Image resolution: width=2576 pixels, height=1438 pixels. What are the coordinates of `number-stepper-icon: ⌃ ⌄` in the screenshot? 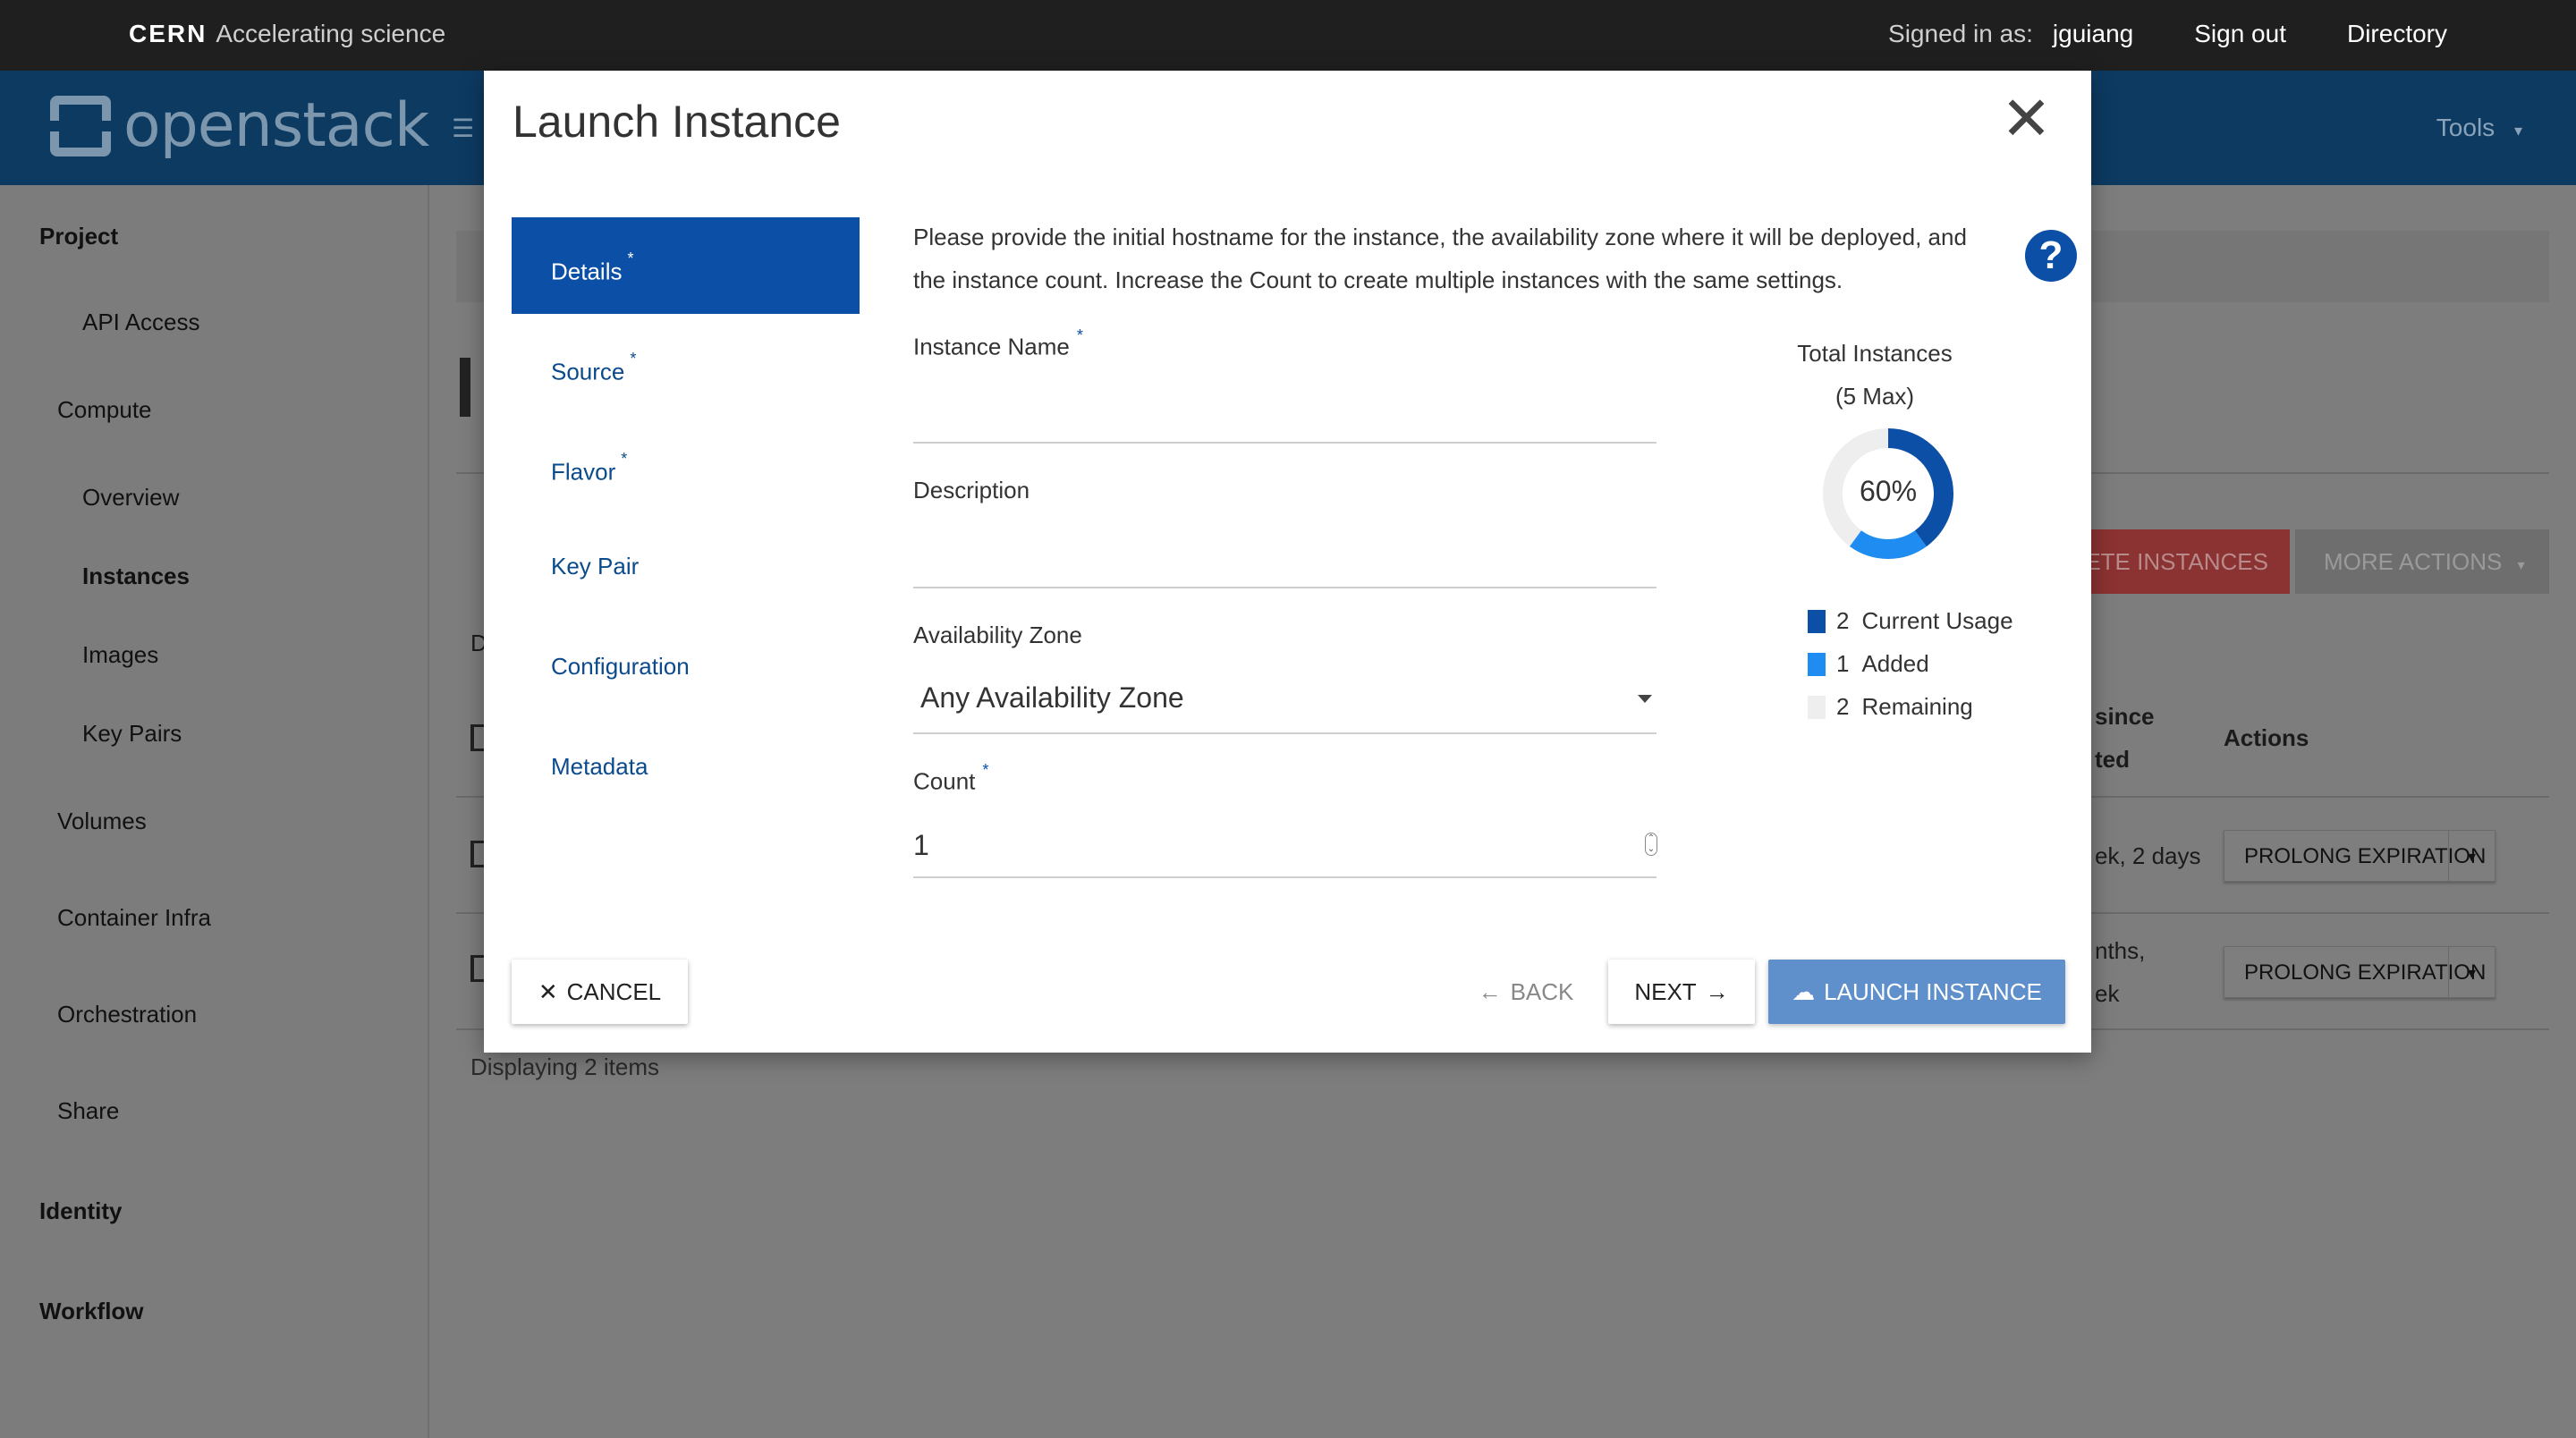 It's located at (1651, 844).